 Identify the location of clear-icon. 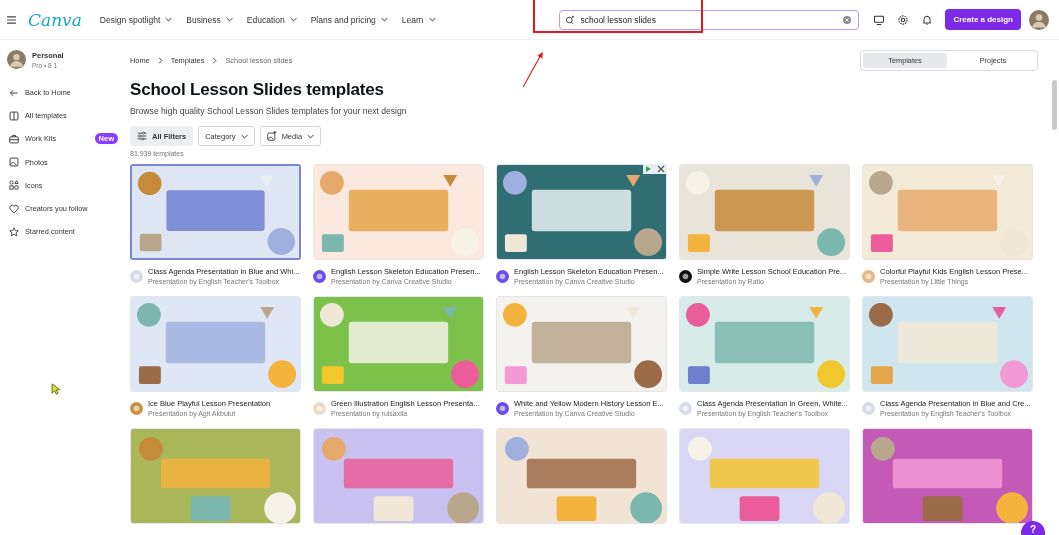
(847, 19).